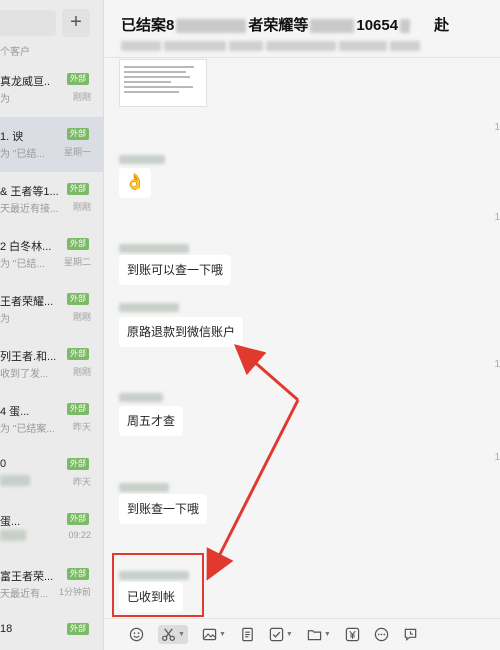 Image resolution: width=500 pixels, height=650 pixels. I want to click on history-icon, so click(410, 634).